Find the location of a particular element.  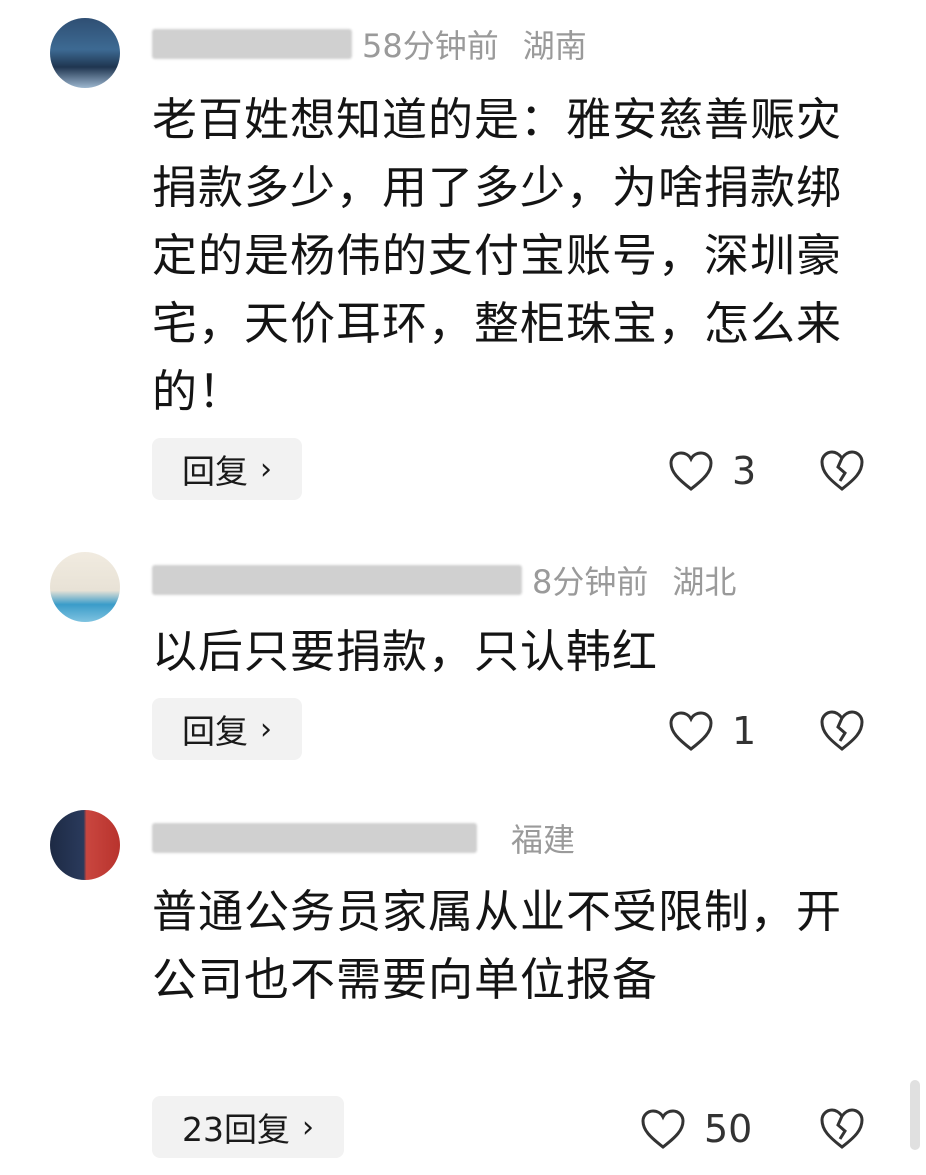

like-button: 1 is located at coordinates (712, 731).